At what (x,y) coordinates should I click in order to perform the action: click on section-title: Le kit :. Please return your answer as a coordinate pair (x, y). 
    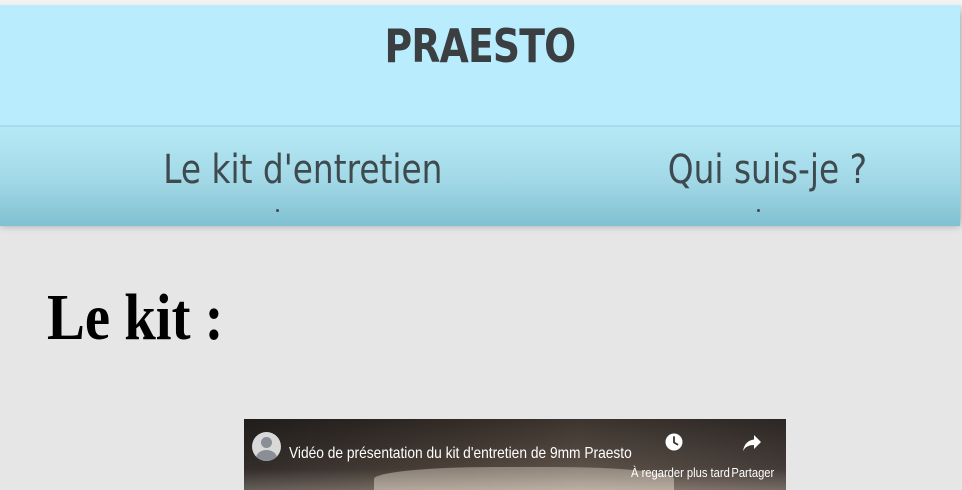
    Looking at the image, I should click on (135, 317).